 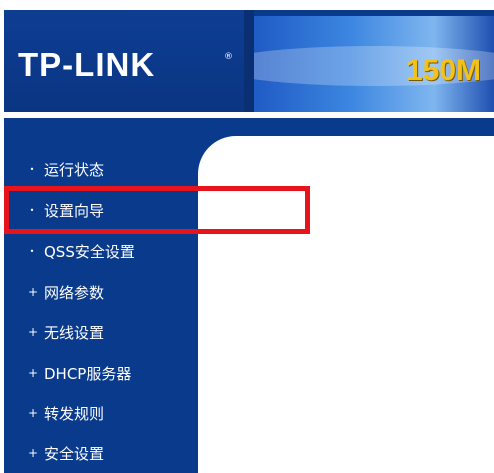 What do you see at coordinates (87, 64) in the screenshot?
I see `tp-link-logo: TP-LINK` at bounding box center [87, 64].